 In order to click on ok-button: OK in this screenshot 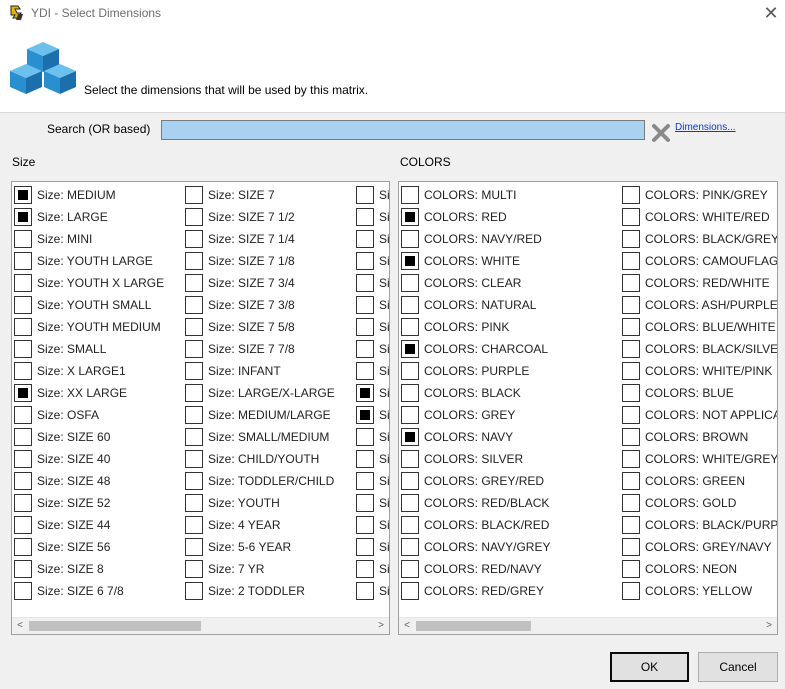, I will do `click(649, 667)`.